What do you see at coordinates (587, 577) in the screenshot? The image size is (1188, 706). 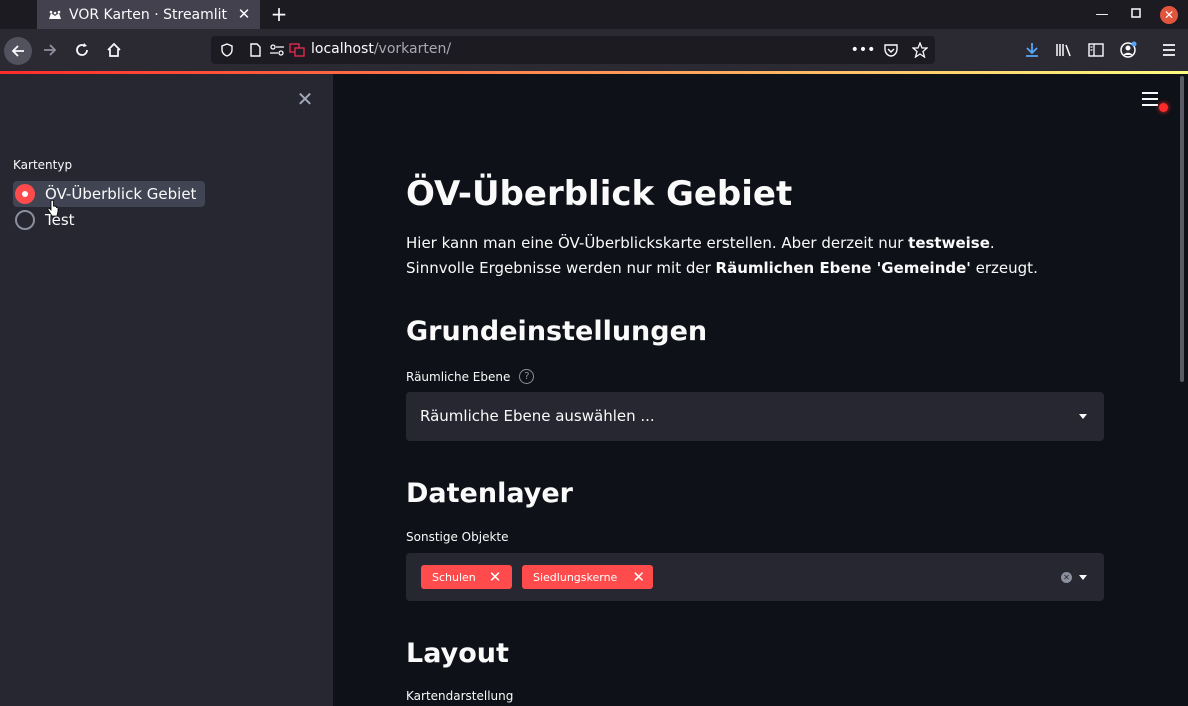 I see `chip-siedlungskerne: Siedlungskerne ✕` at bounding box center [587, 577].